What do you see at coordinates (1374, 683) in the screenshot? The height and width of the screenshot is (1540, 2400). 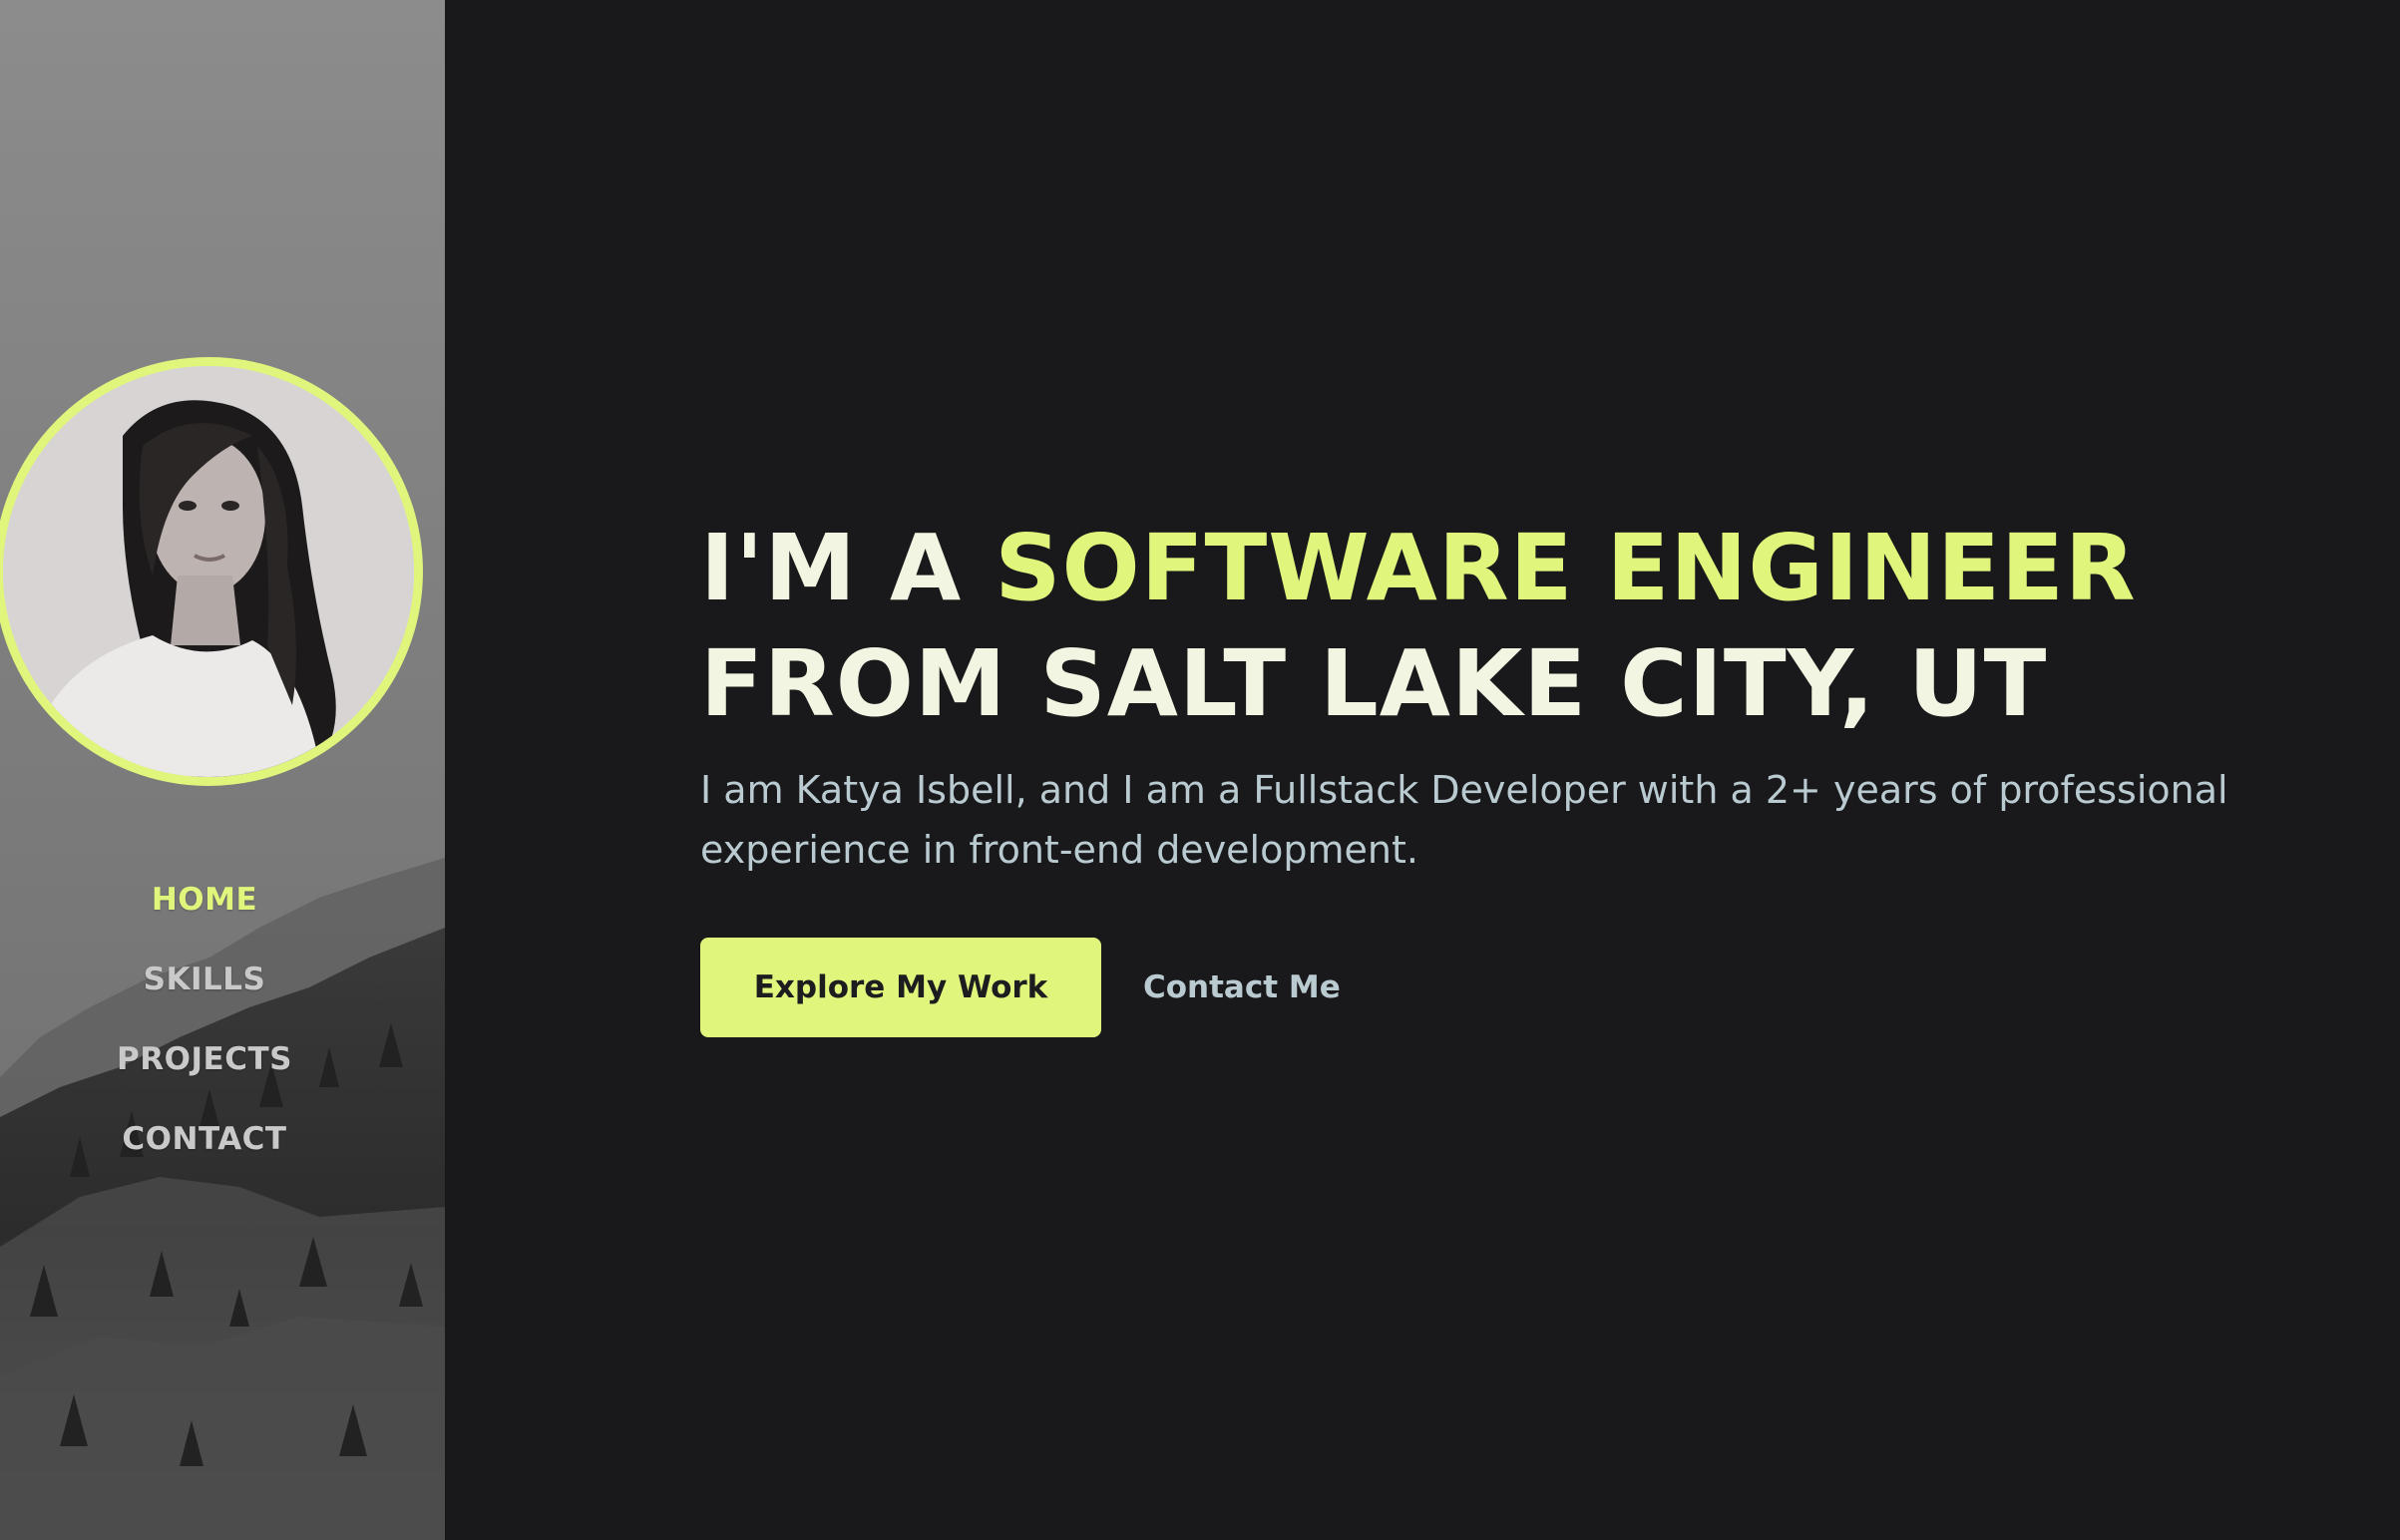 I see `headline-line2: FROM SALT LAKE CITY, UT` at bounding box center [1374, 683].